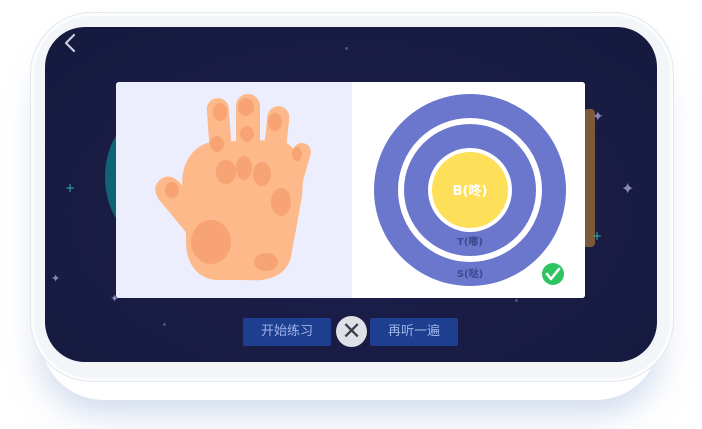 The width and height of the screenshot is (702, 429). Describe the element at coordinates (470, 273) in the screenshot. I see `drum-outer-label: S(哒)` at that location.